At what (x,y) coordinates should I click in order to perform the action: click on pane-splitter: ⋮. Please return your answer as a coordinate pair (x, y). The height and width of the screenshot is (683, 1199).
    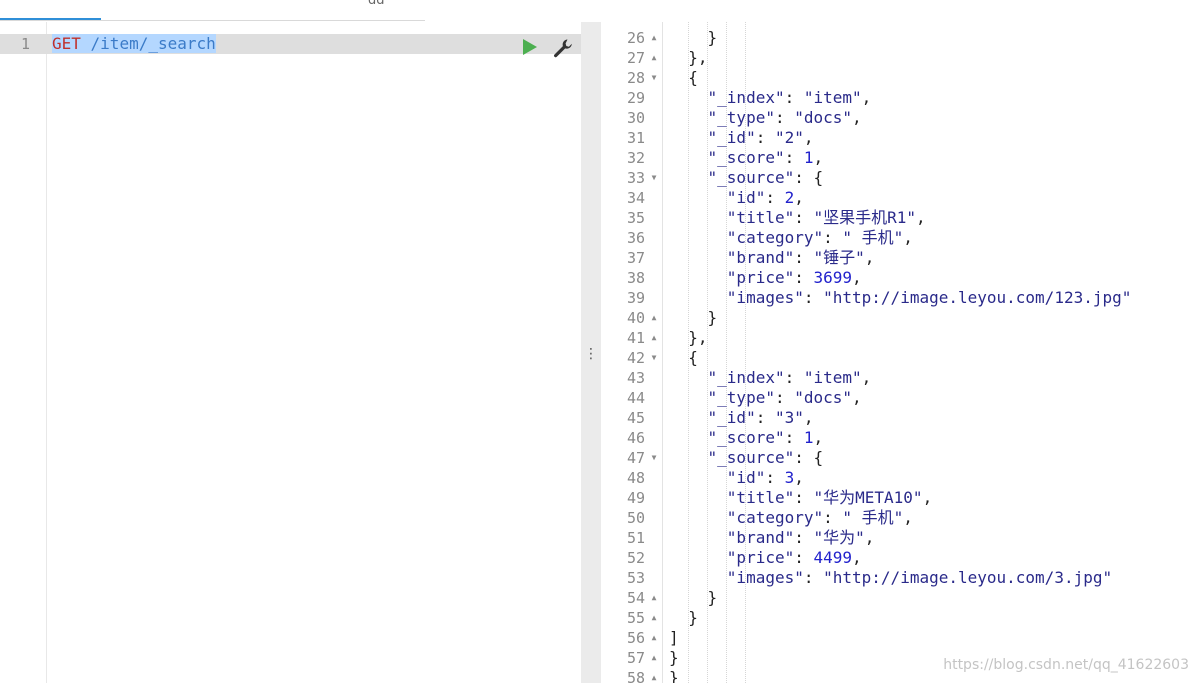
    Looking at the image, I should click on (591, 352).